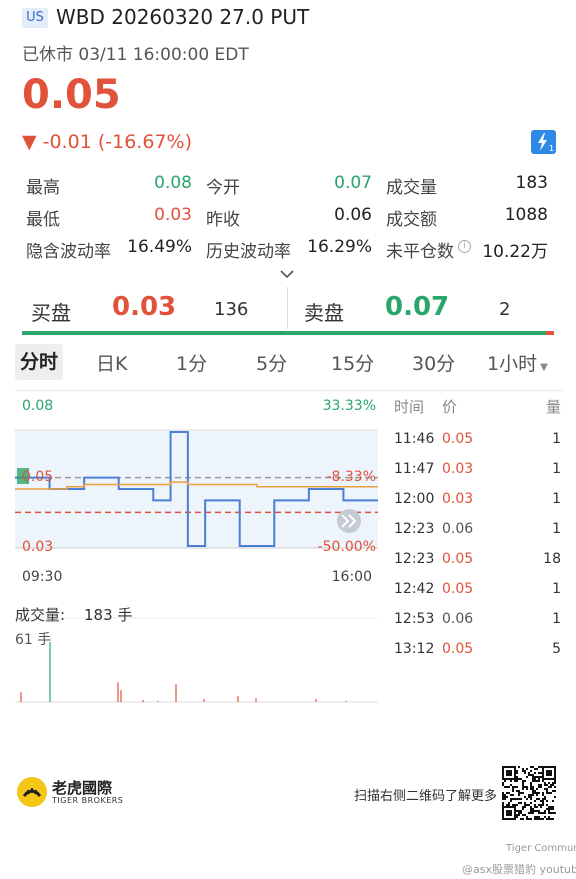 Image resolution: width=576 pixels, height=879 pixels. I want to click on fast-forward-icon, so click(349, 521).